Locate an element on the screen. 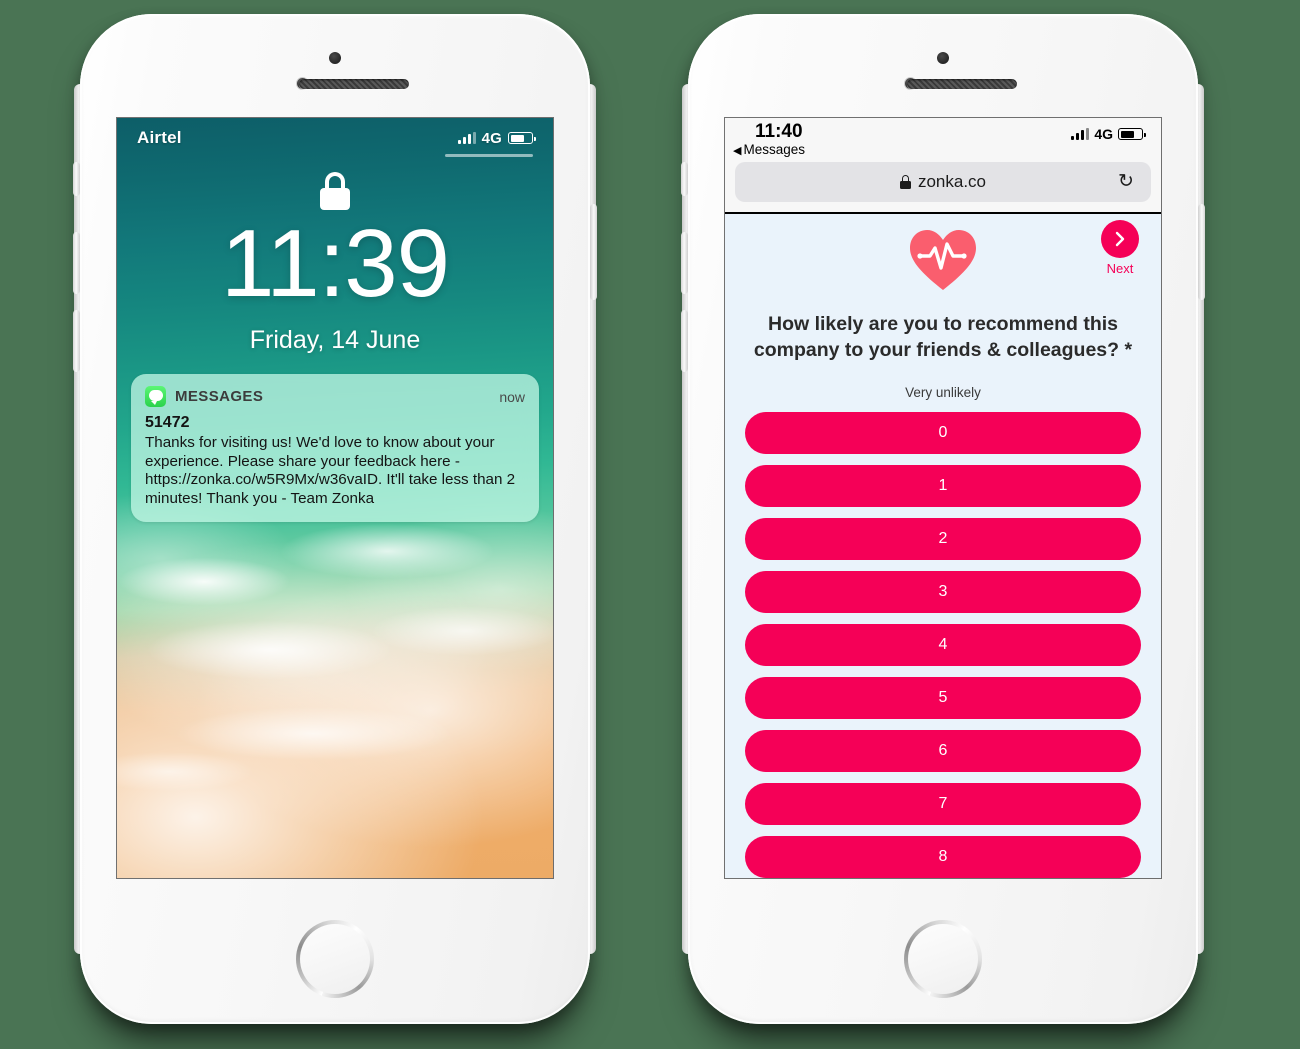  notification-header: MESSAGES now is located at coordinates (335, 396).